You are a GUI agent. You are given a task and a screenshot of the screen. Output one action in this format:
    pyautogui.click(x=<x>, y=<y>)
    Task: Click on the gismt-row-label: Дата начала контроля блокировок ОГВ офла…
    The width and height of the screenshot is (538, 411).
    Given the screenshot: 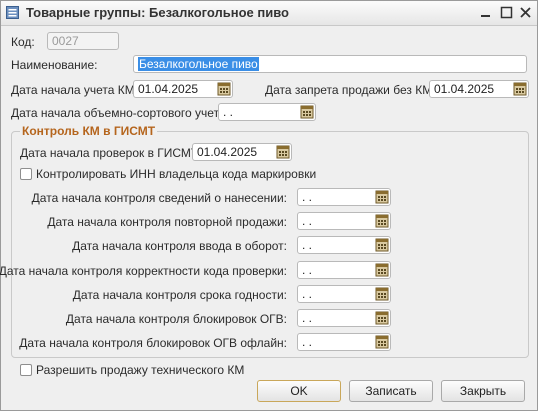 What is the action you would take?
    pyautogui.click(x=153, y=343)
    